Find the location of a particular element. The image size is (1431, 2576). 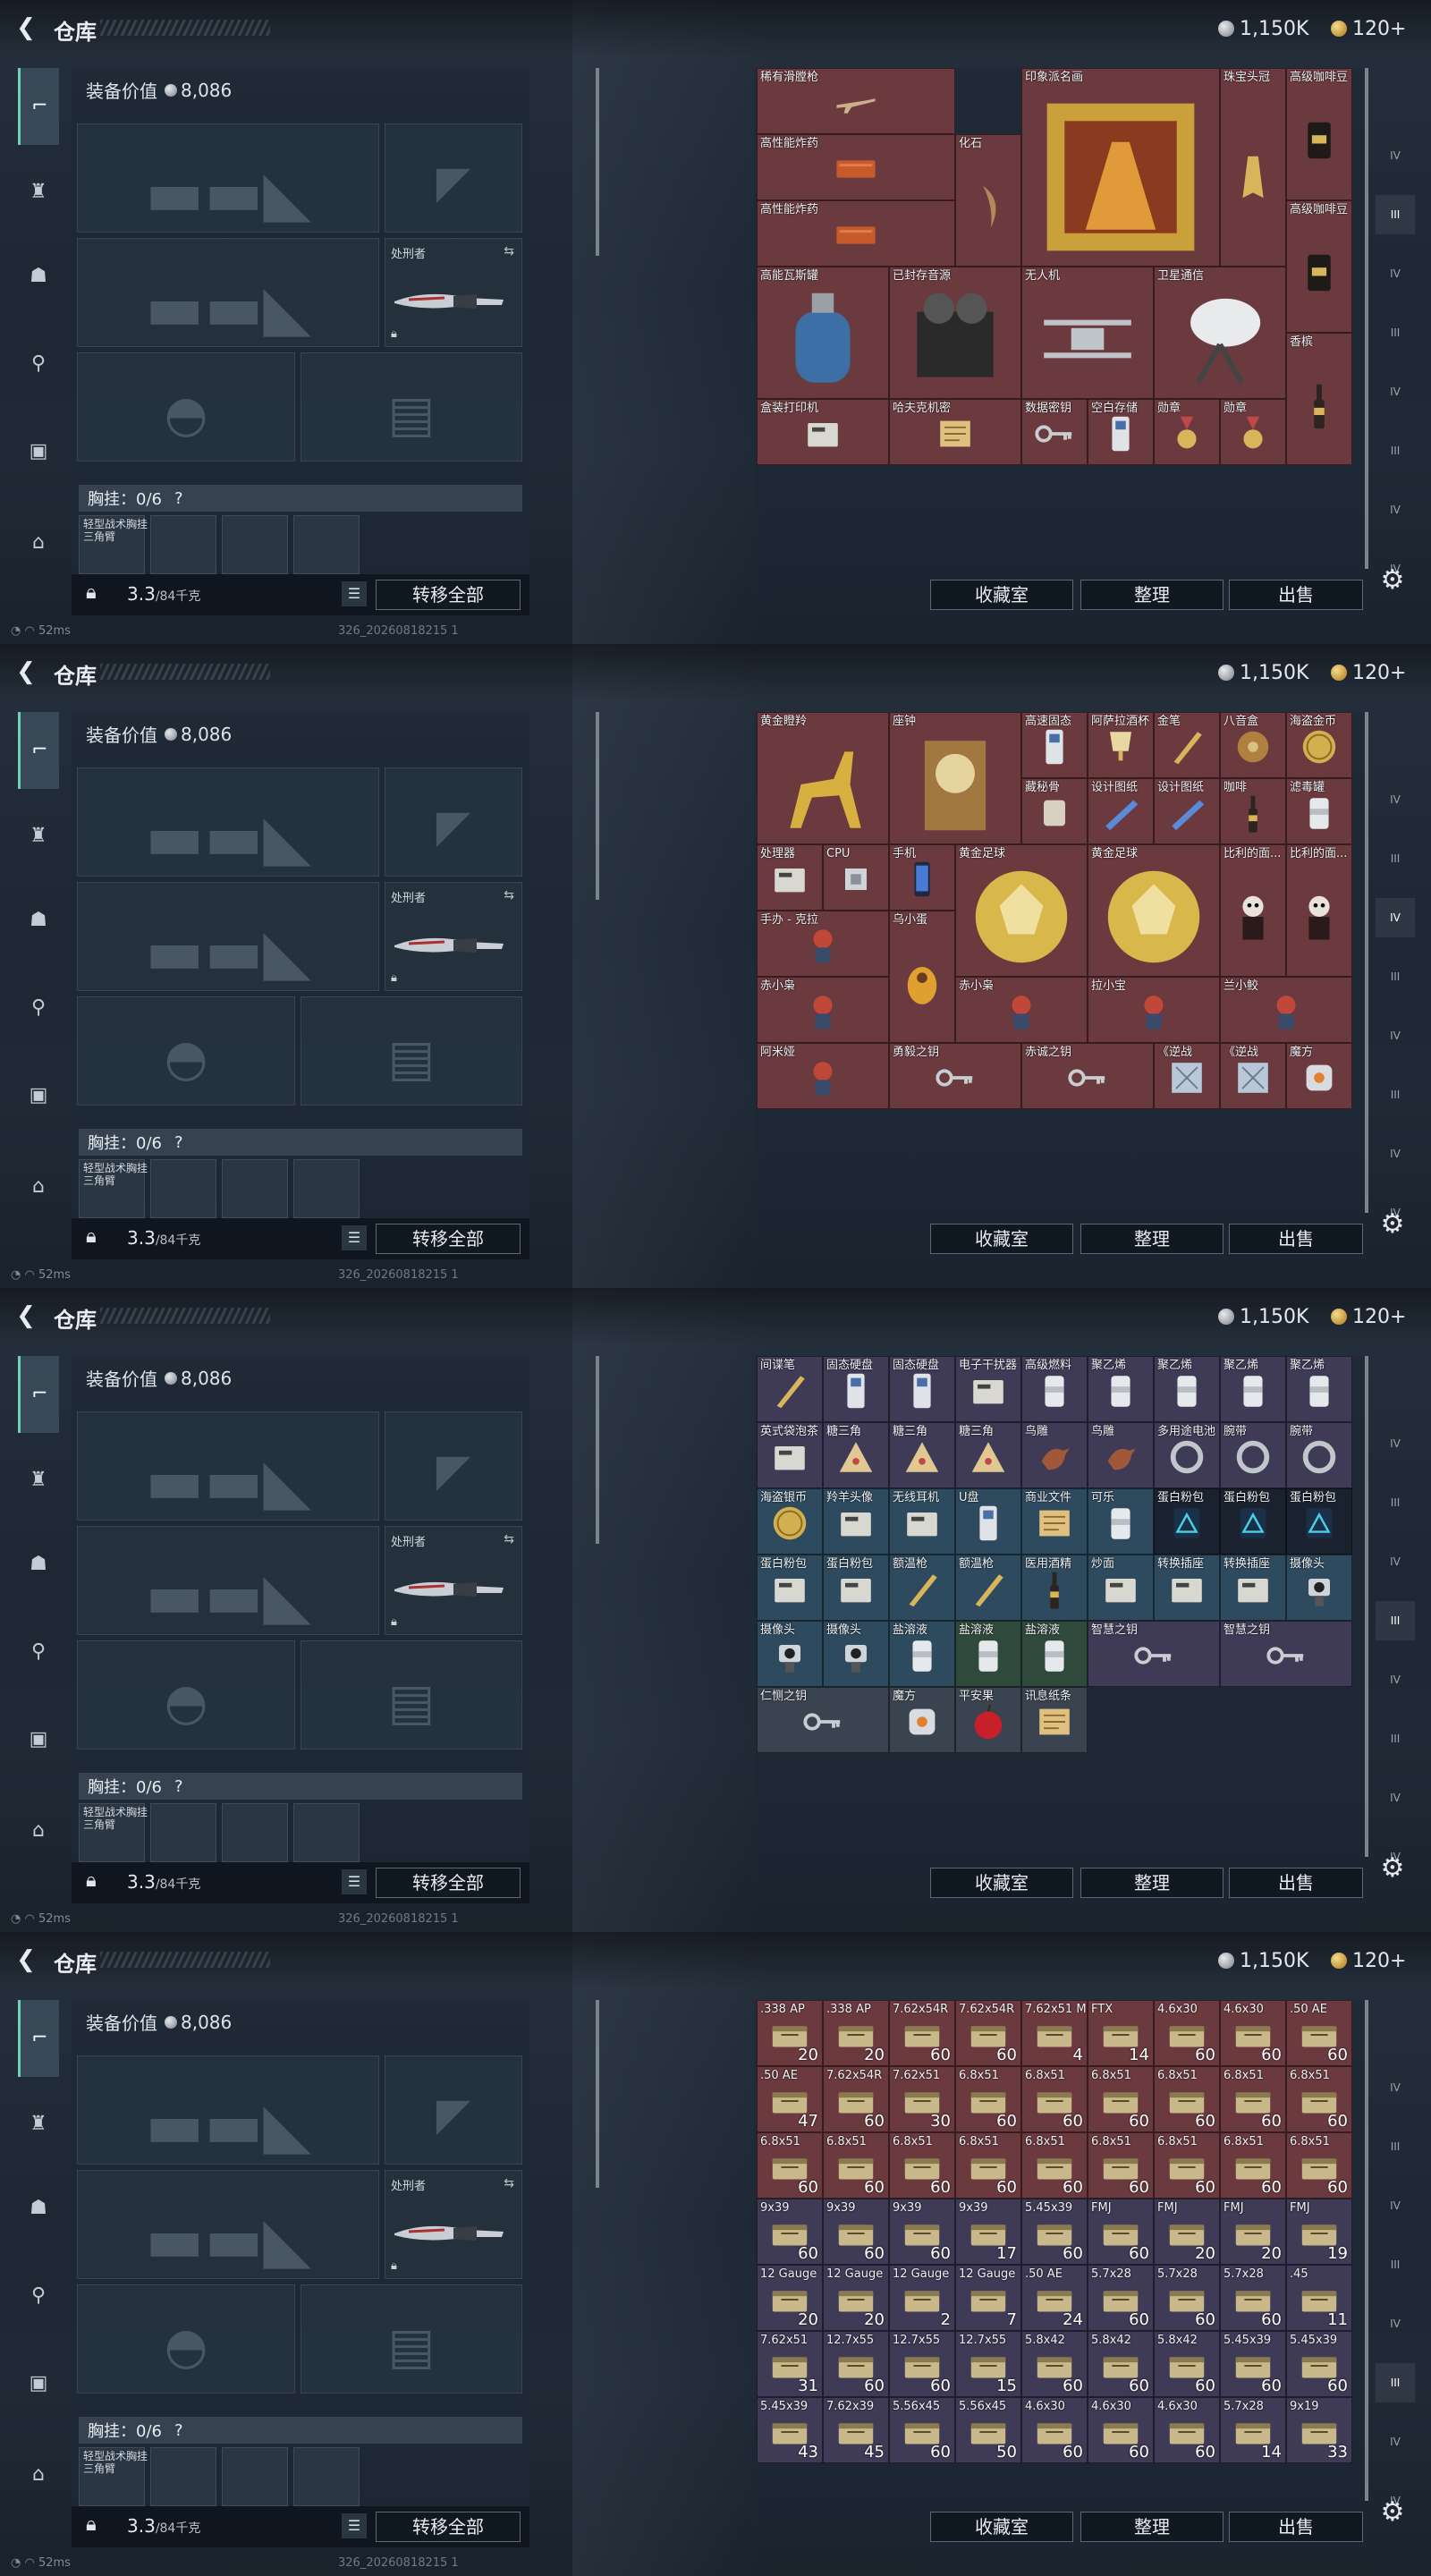

inventory-item: 5.8x42 60 is located at coordinates (1187, 2364).